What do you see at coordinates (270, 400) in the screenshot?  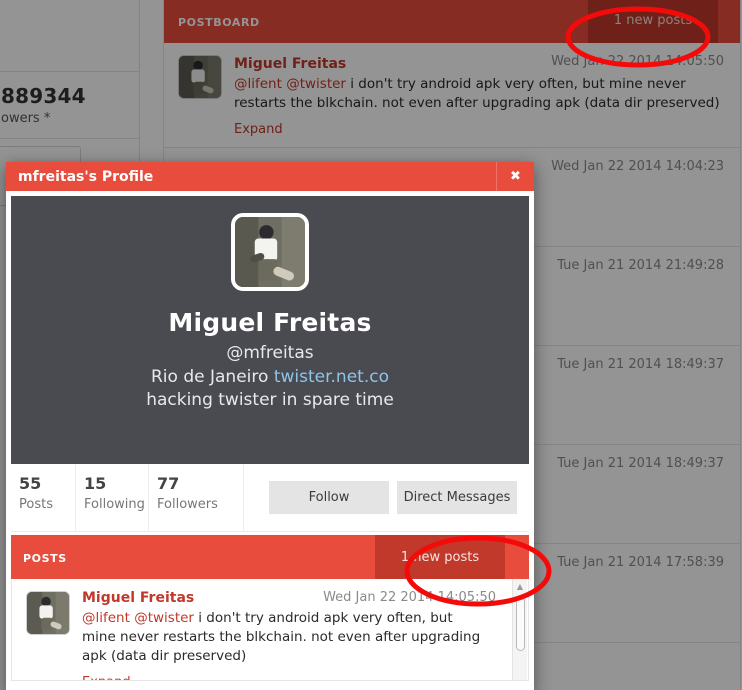 I see `profile-bio: hacking twister in spare time` at bounding box center [270, 400].